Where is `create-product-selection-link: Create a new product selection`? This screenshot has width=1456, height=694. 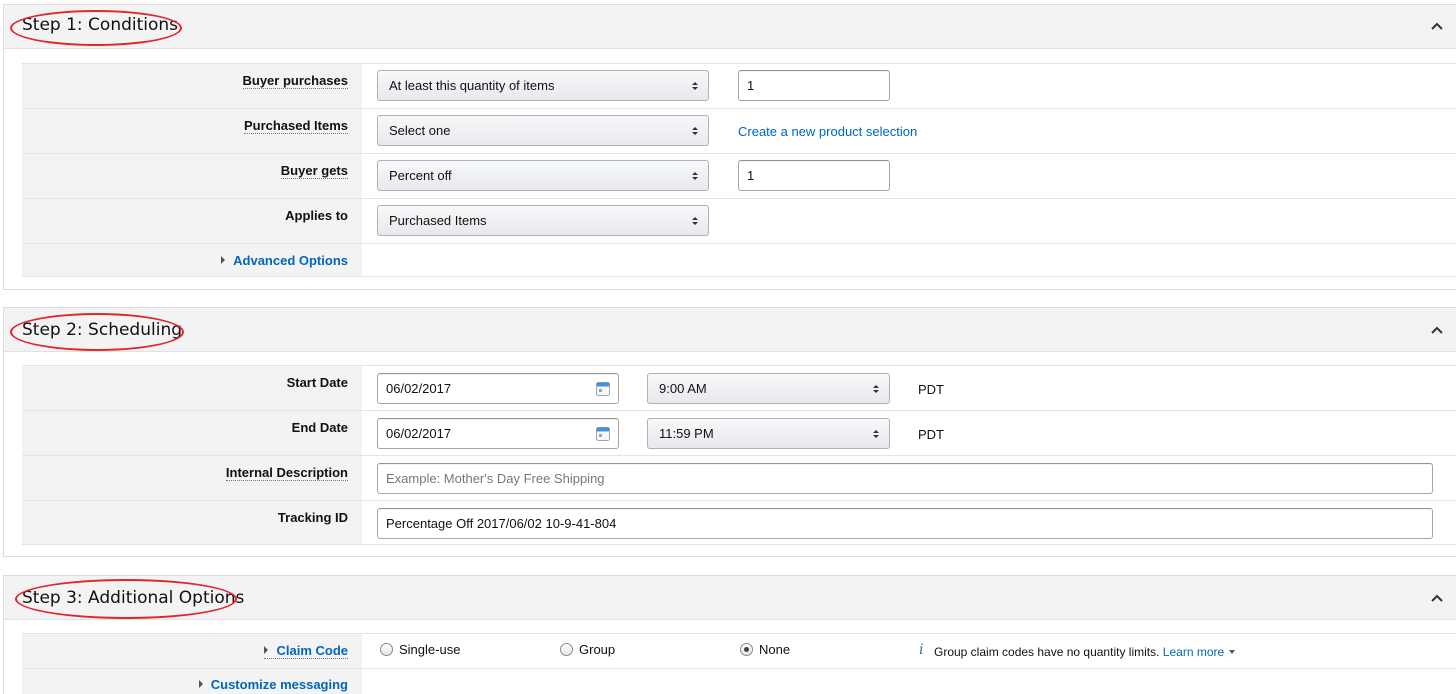 create-product-selection-link: Create a new product selection is located at coordinates (827, 131).